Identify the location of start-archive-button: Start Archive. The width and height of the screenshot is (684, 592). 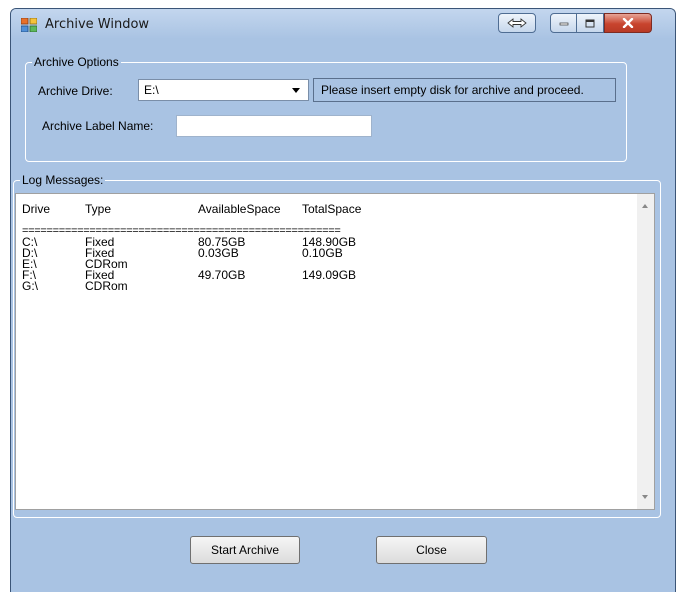
(245, 550).